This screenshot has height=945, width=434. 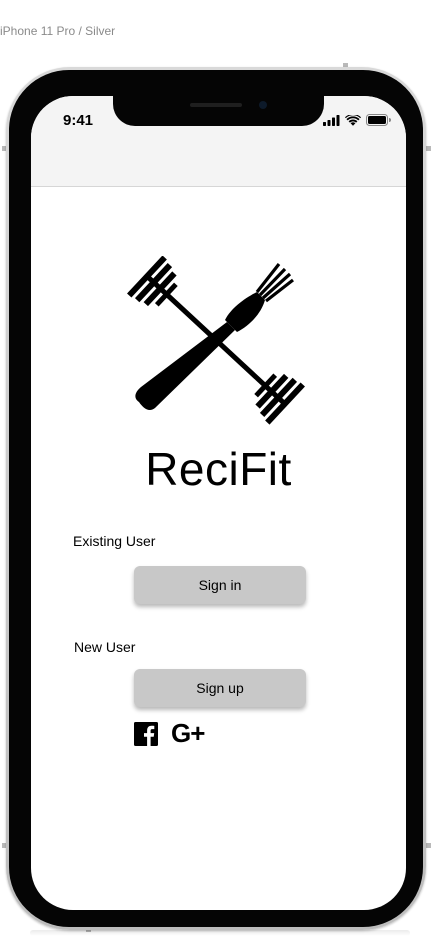 I want to click on facebook-icon, so click(x=146, y=736).